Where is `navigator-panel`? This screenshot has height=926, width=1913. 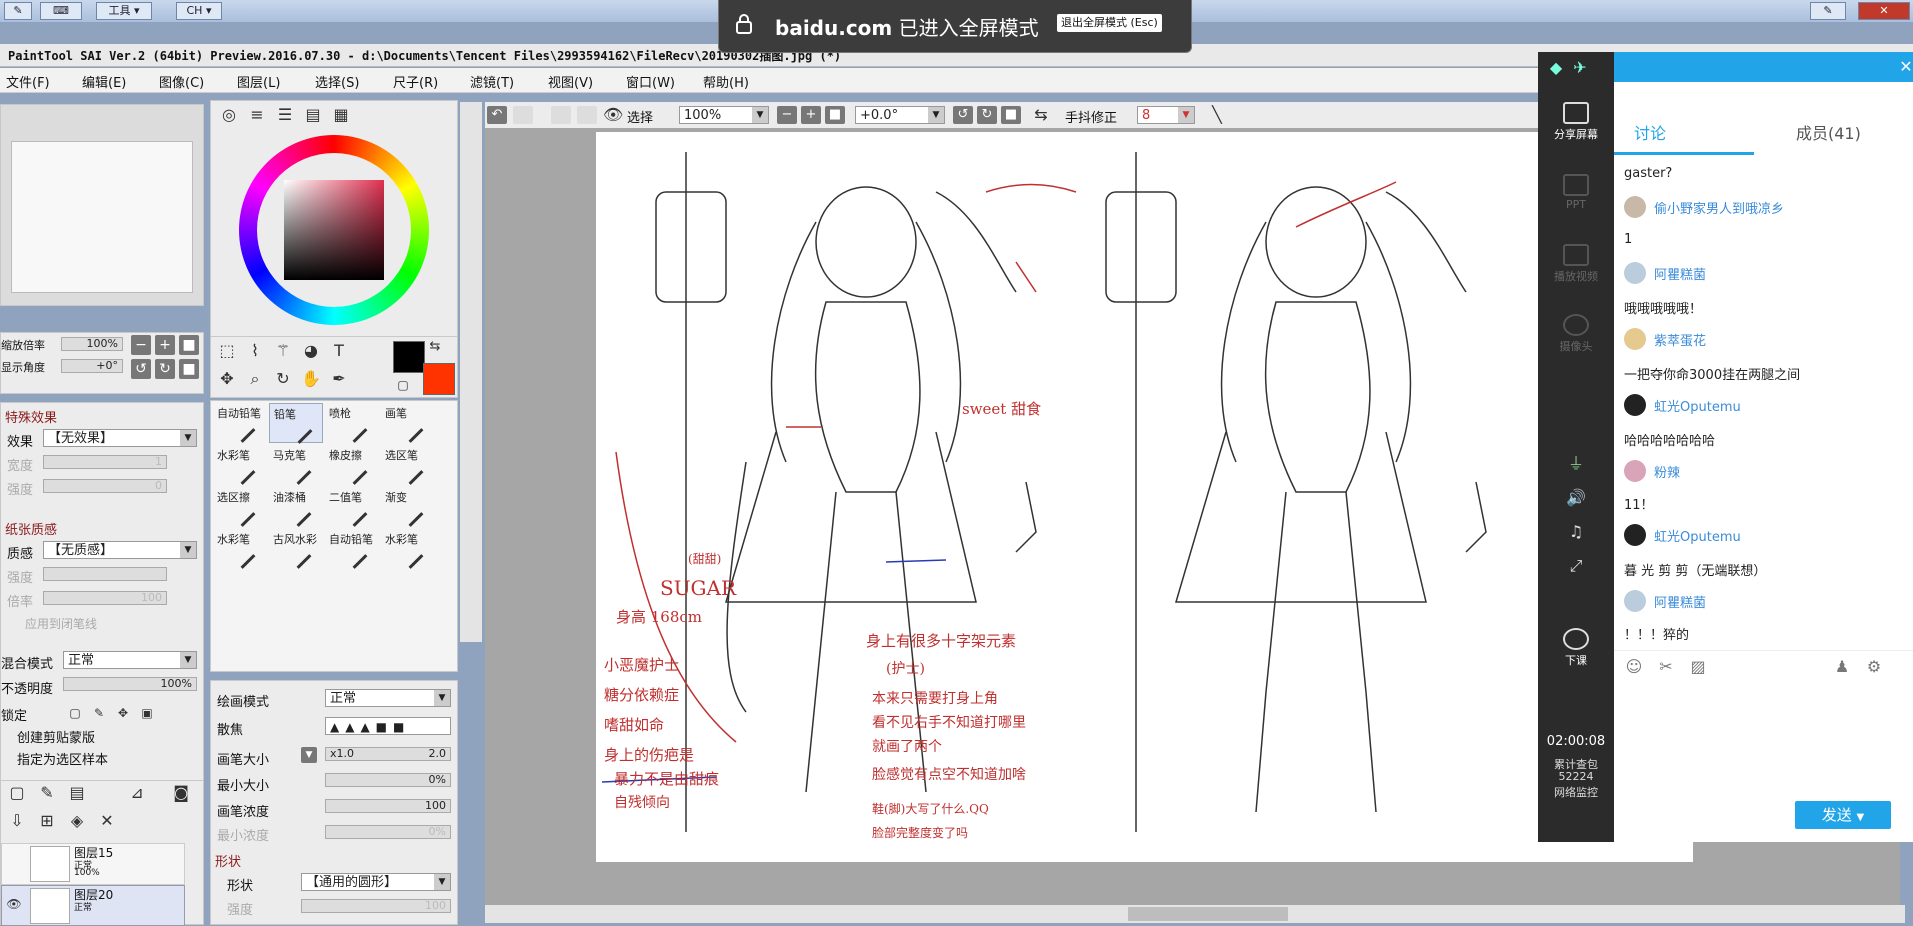
navigator-panel is located at coordinates (102, 205).